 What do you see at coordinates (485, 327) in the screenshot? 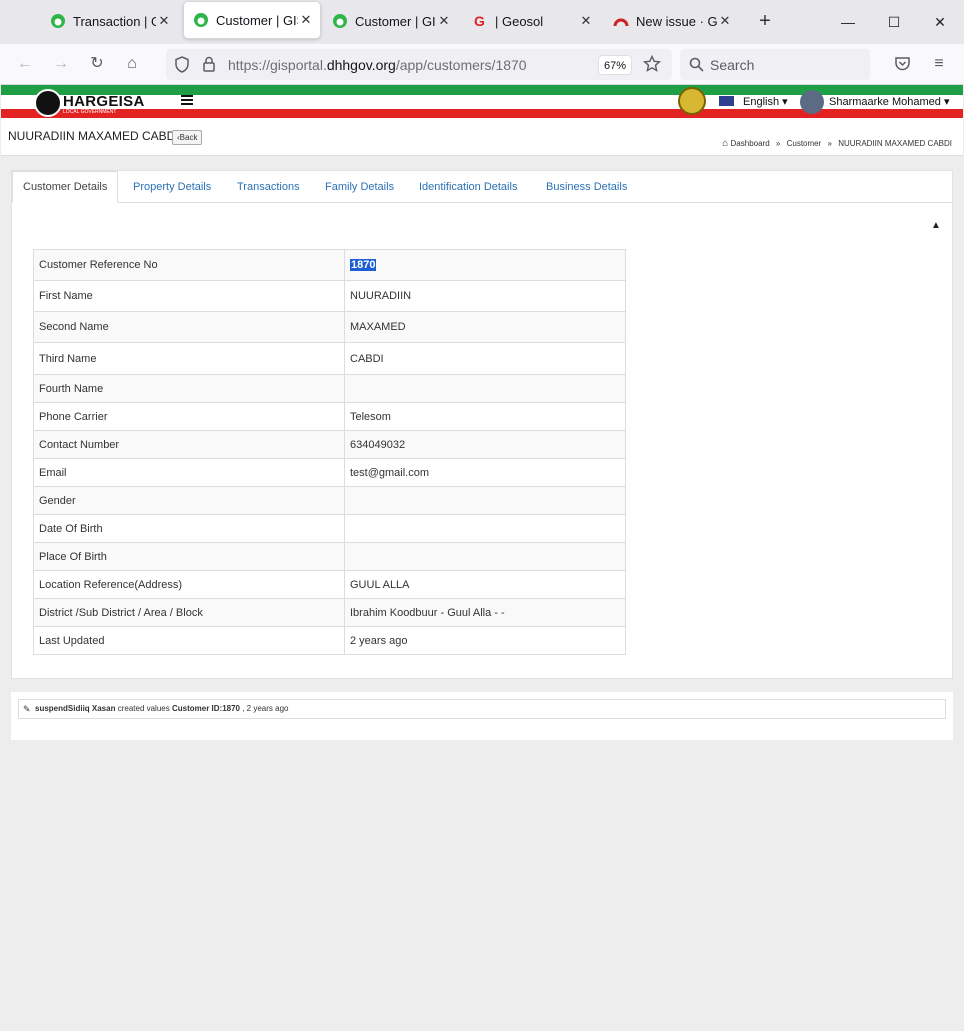
I see `detail-value: MAXAMED` at bounding box center [485, 327].